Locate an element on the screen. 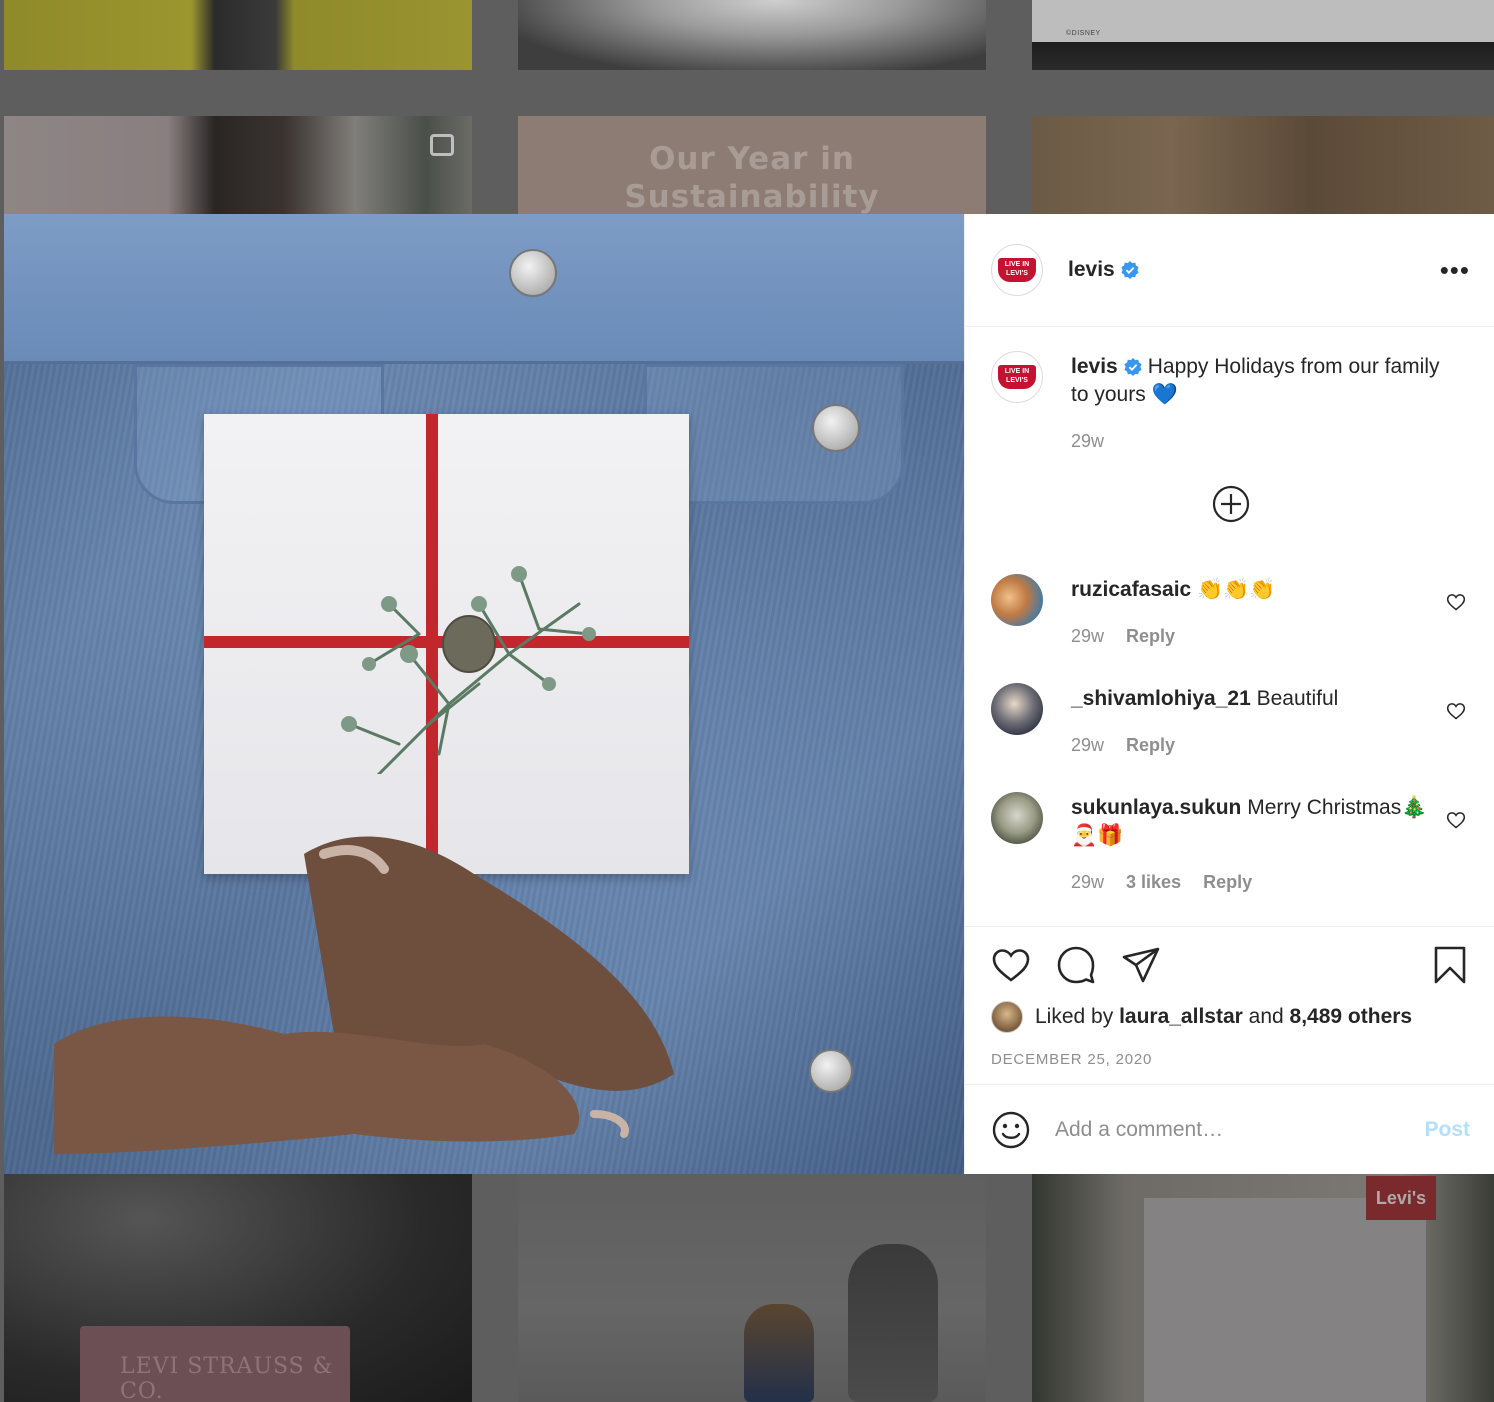 The image size is (1494, 1402). jacket-collar is located at coordinates (484, 289).